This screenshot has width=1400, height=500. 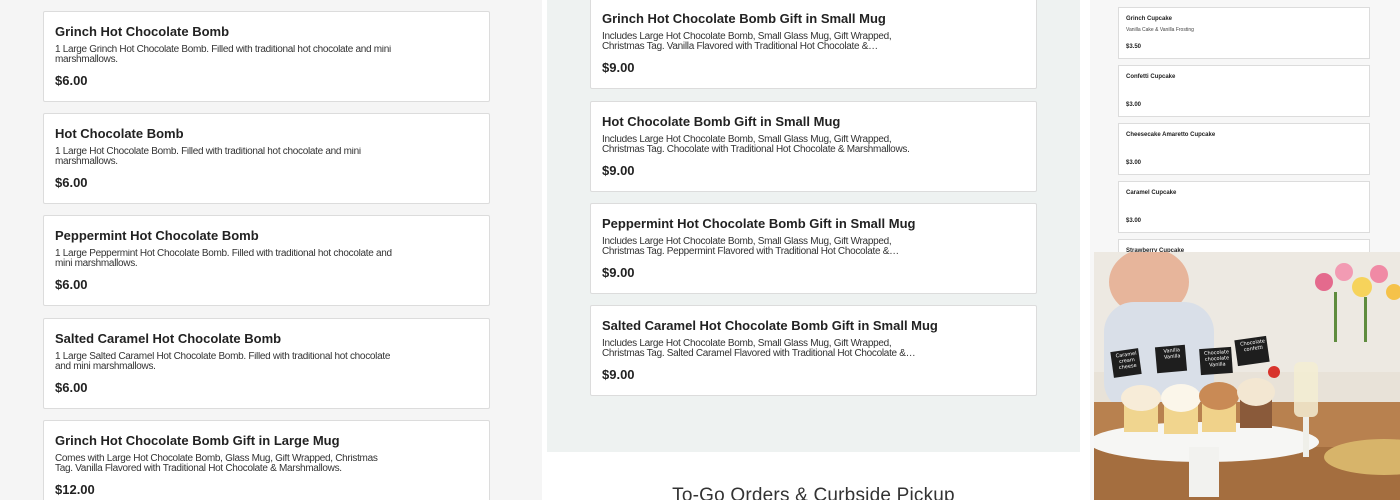 What do you see at coordinates (119, 133) in the screenshot?
I see `menu-item-name: Hot Chocolate Bomb` at bounding box center [119, 133].